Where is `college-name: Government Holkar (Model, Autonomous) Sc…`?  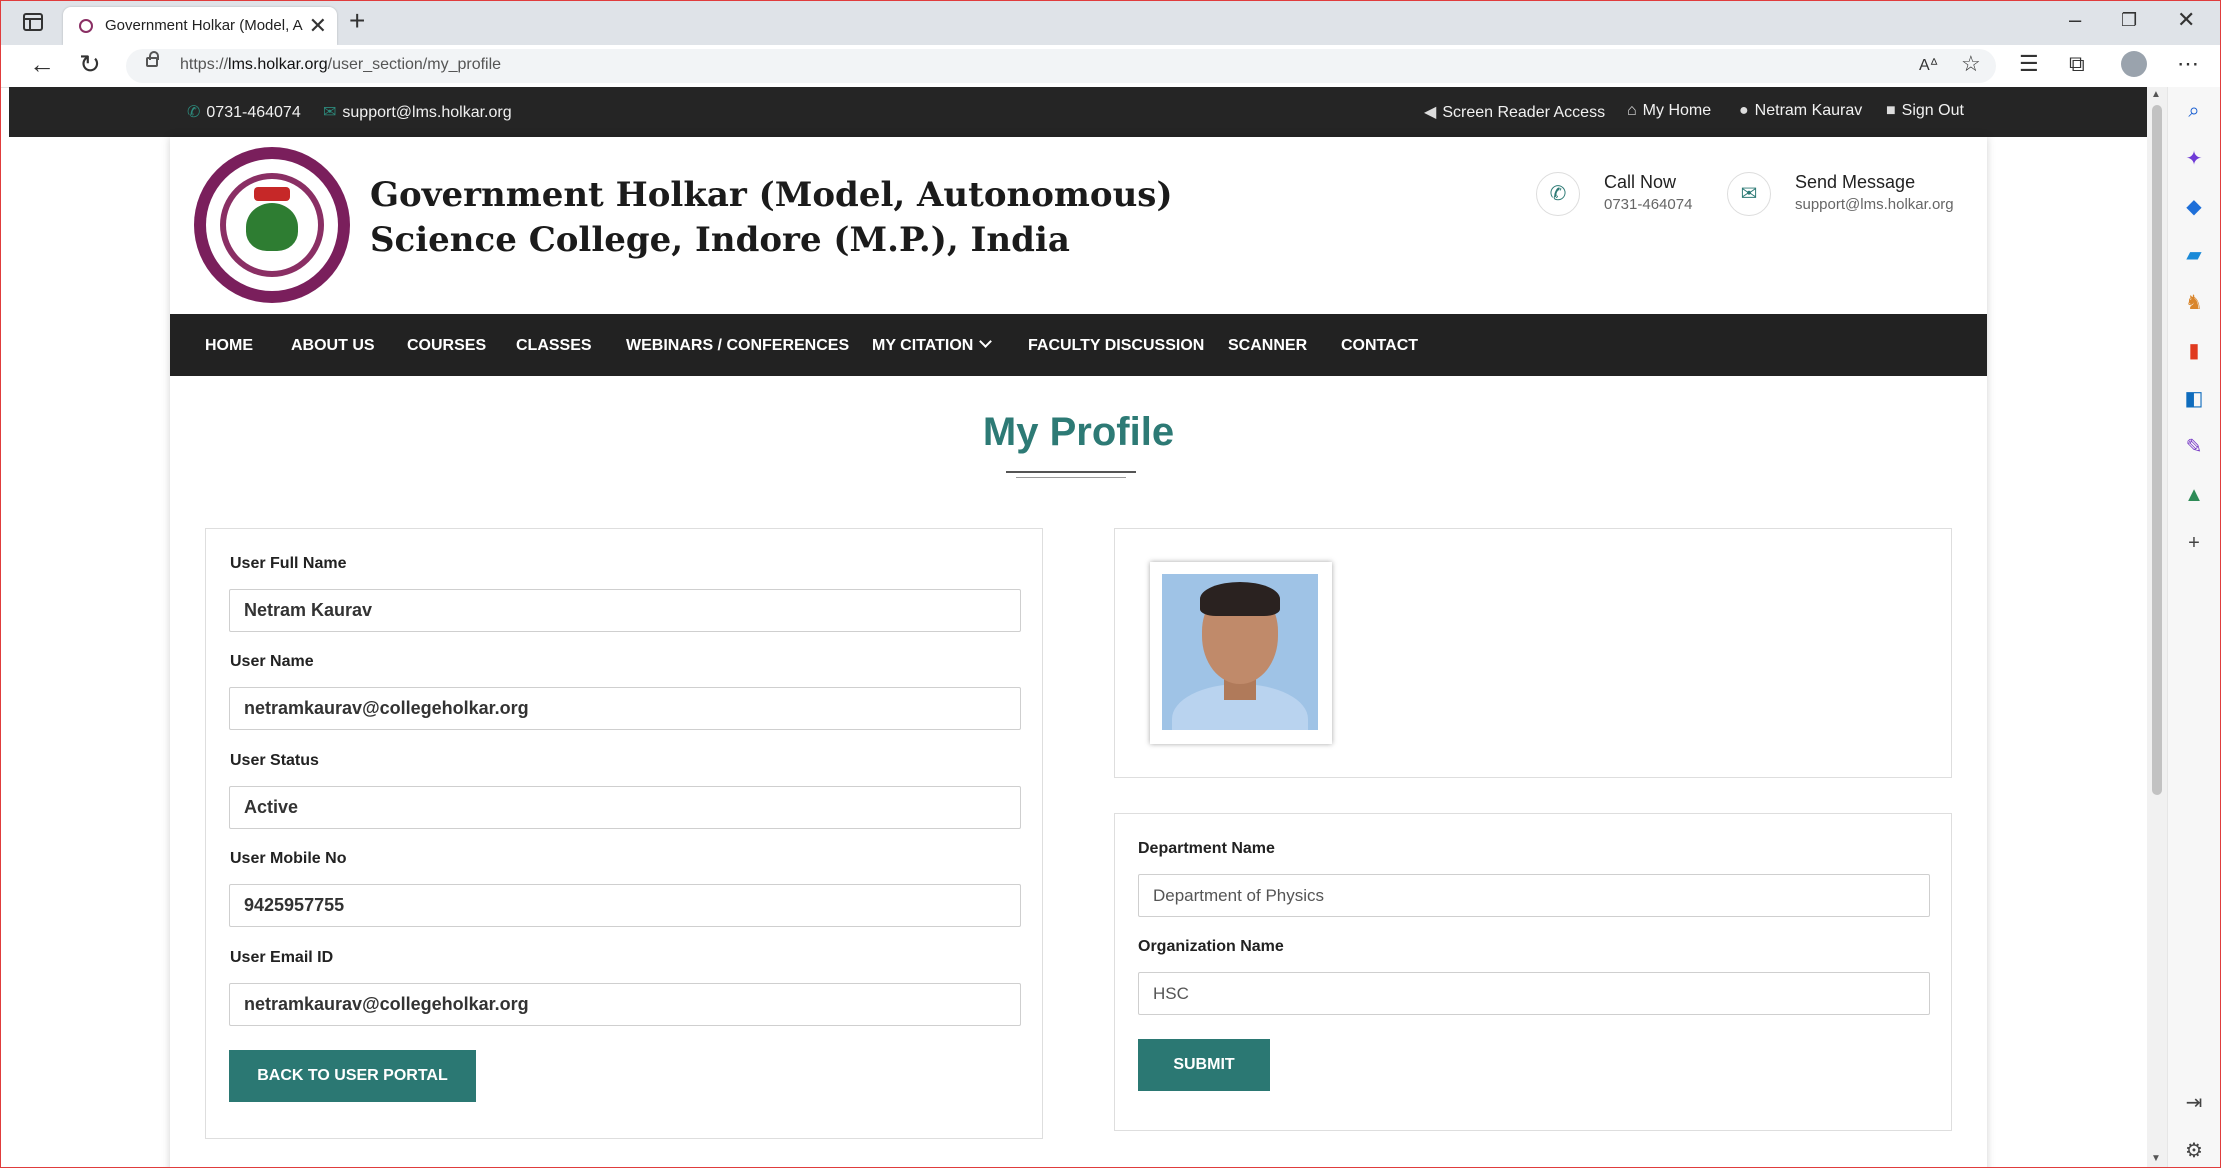
college-name: Government Holkar (Model, Autonomous) Sc… is located at coordinates (771, 217).